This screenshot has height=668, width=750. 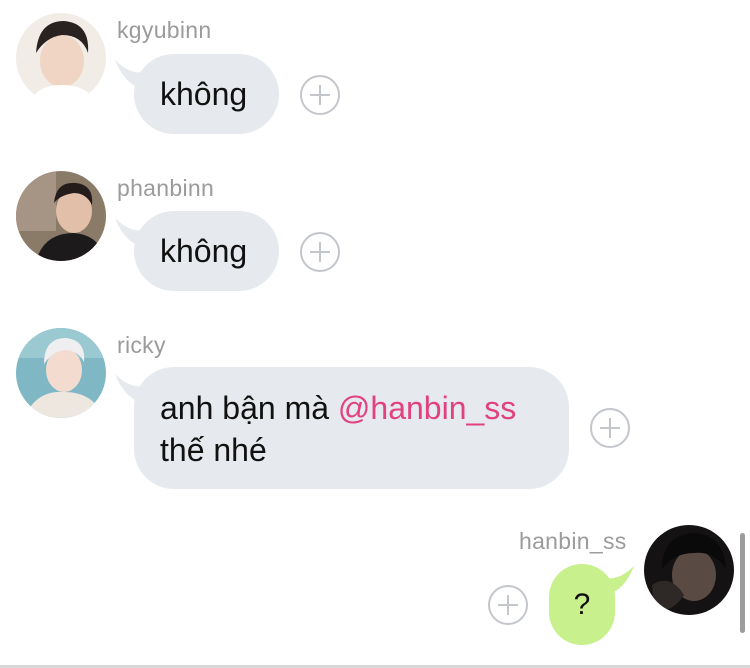 I want to click on username: hanbin_ss, so click(x=573, y=541).